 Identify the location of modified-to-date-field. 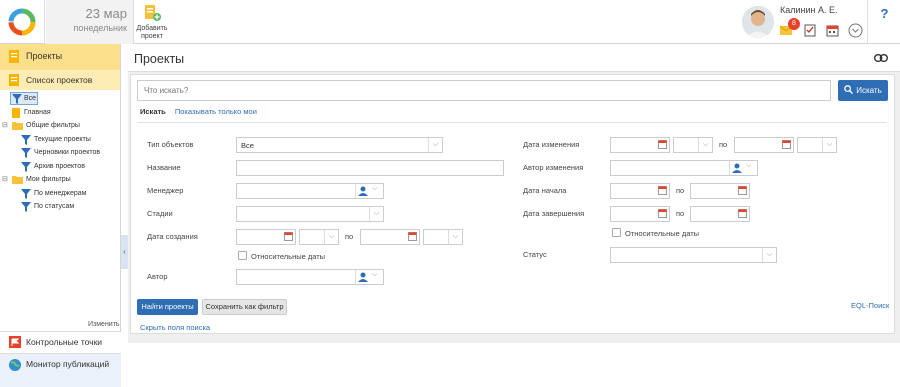
(764, 145).